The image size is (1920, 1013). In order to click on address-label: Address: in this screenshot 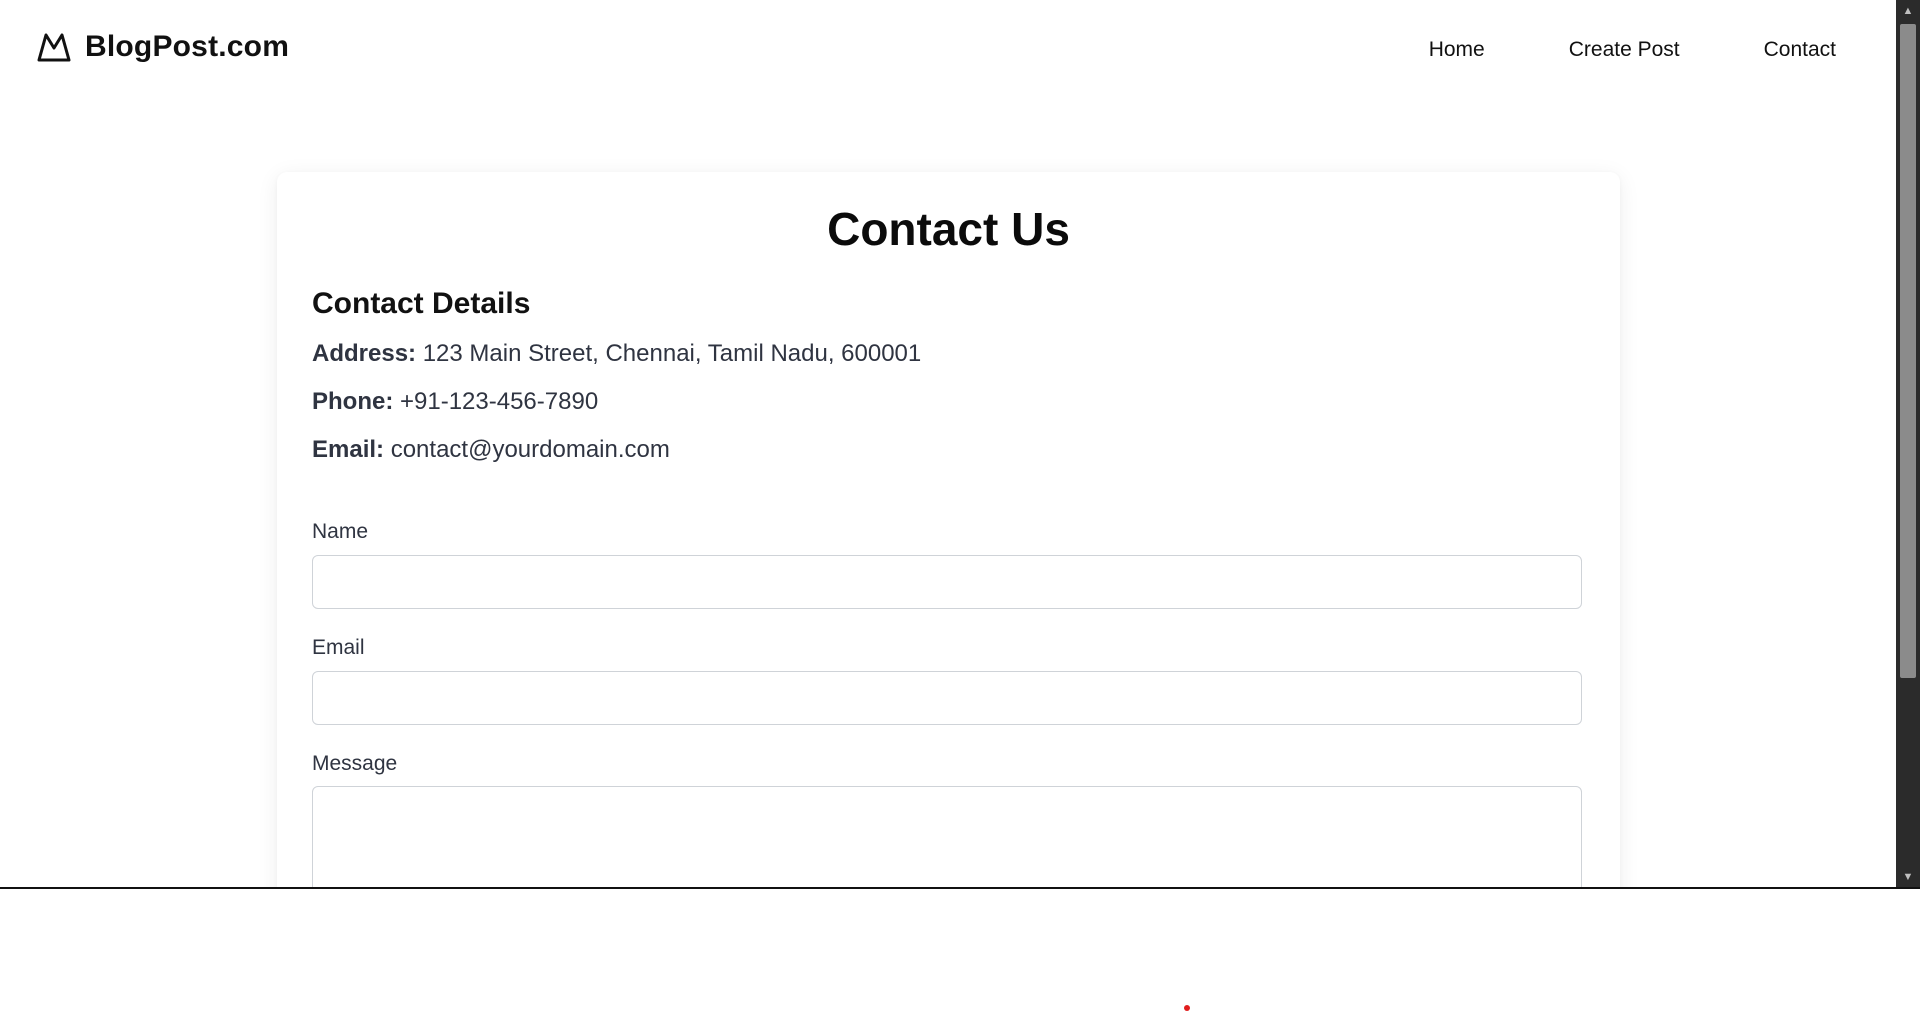, I will do `click(364, 353)`.